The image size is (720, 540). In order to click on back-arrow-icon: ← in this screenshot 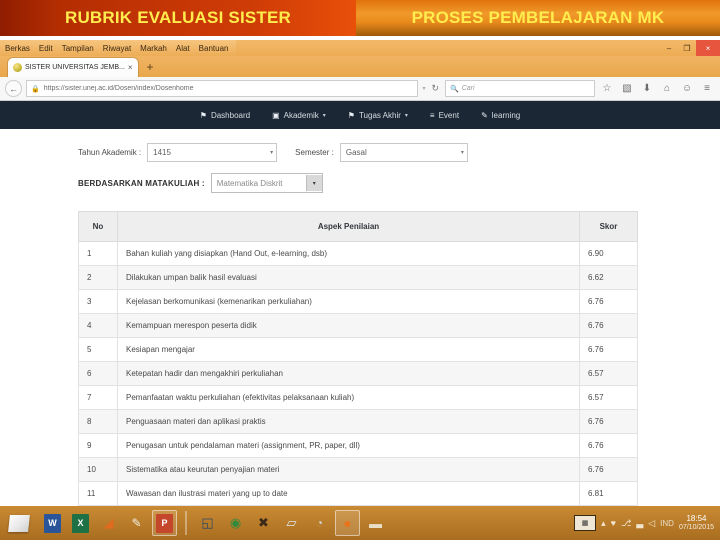, I will do `click(13, 88)`.